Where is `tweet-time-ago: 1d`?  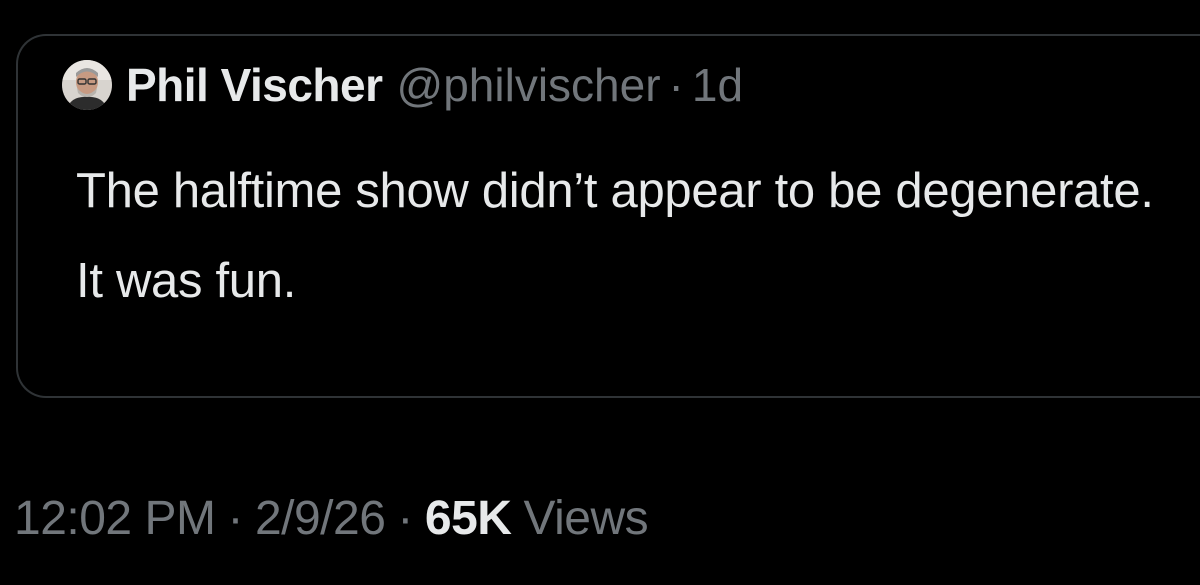 tweet-time-ago: 1d is located at coordinates (717, 85).